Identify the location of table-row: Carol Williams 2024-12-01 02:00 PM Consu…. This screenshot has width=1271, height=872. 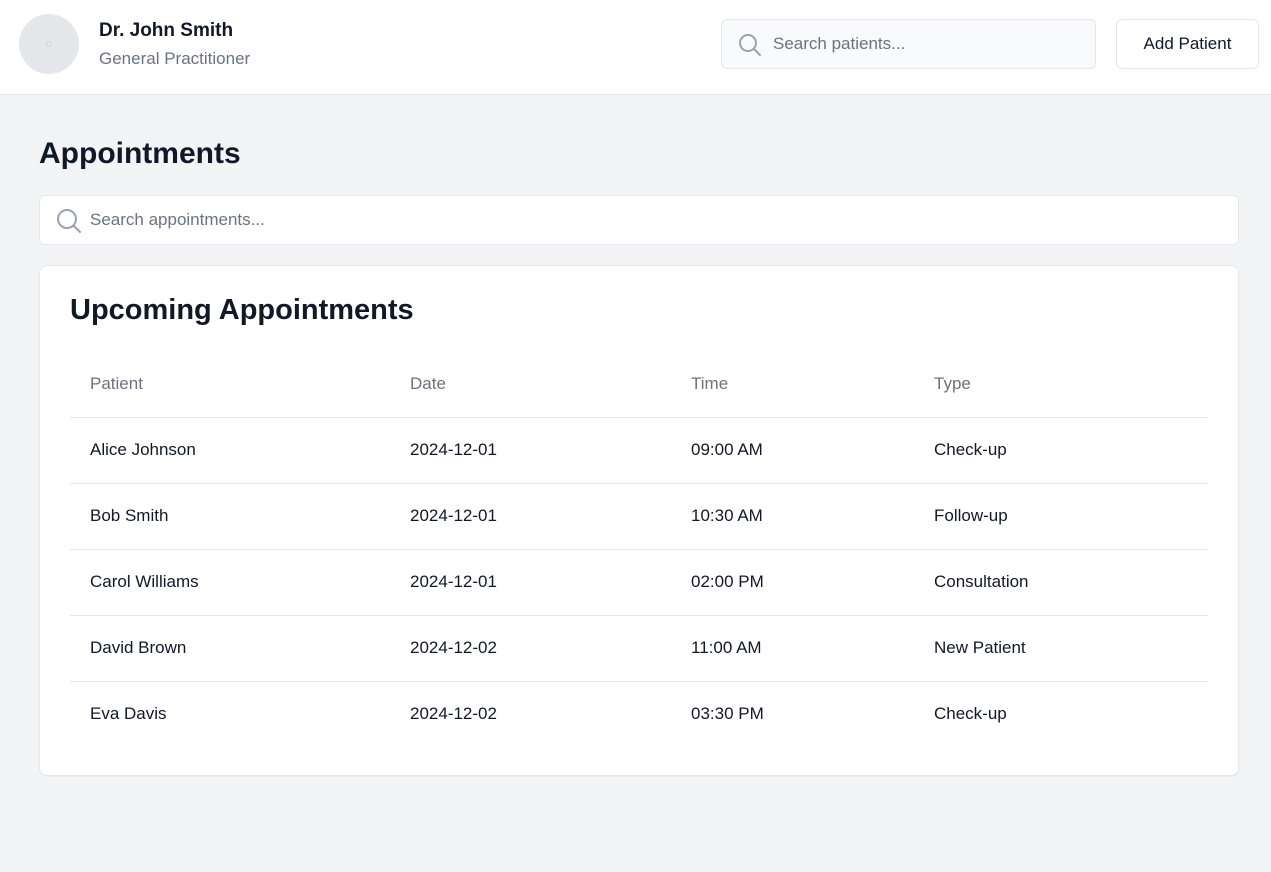
(639, 582).